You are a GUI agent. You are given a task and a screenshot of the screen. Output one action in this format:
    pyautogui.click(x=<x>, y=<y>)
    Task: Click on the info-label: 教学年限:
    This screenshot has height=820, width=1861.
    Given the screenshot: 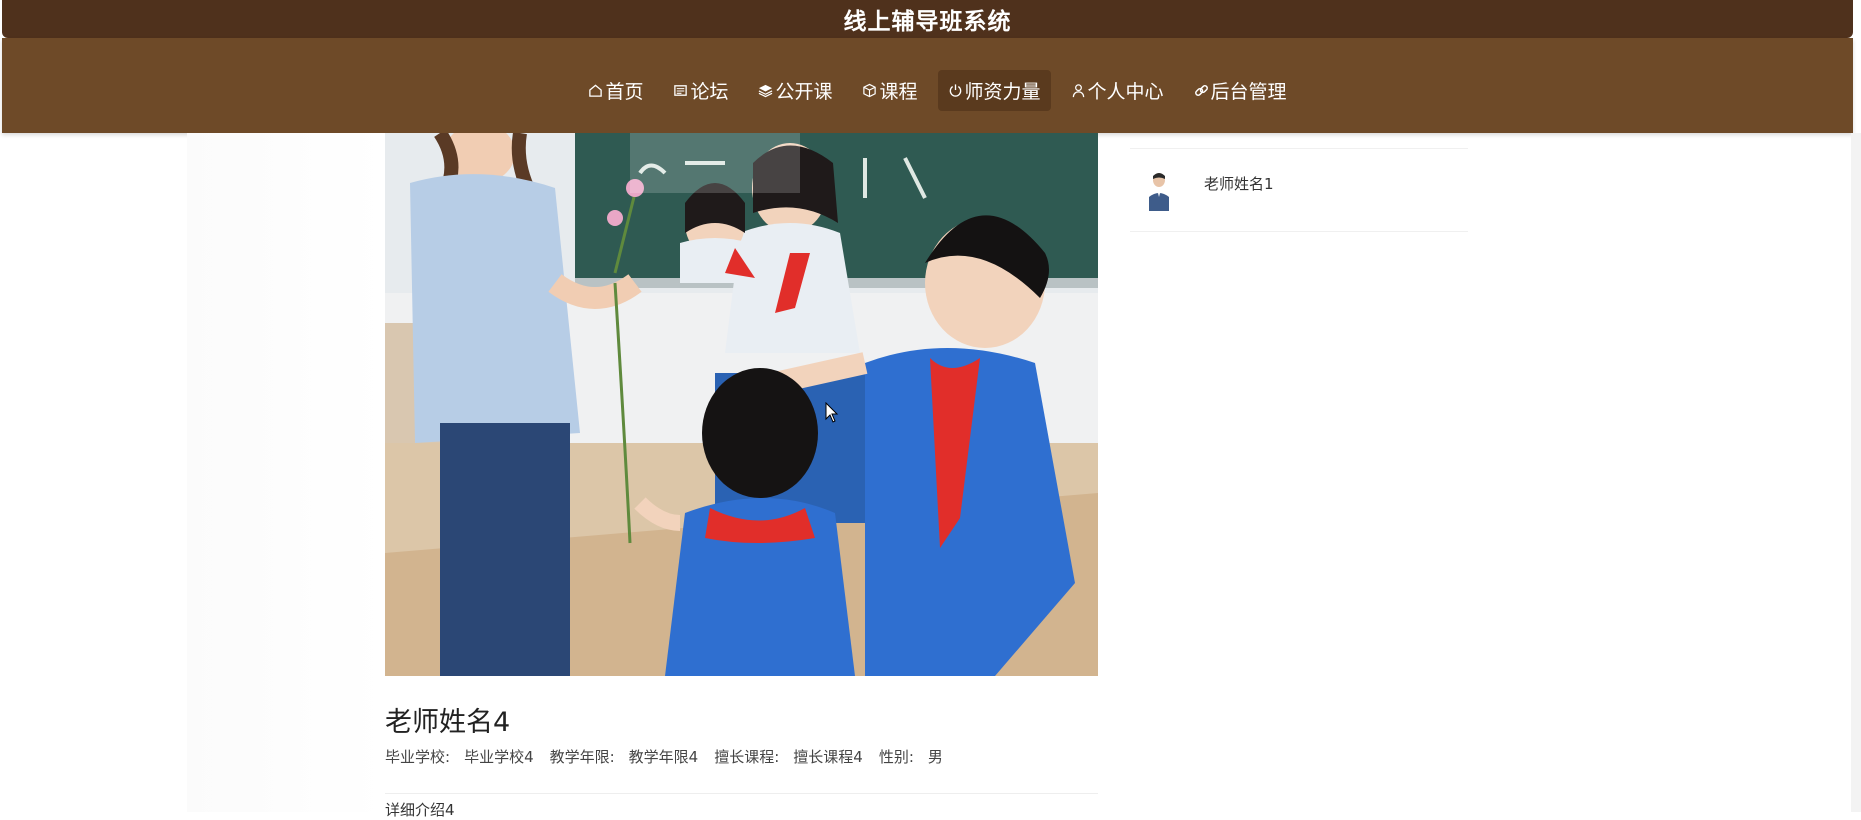 What is the action you would take?
    pyautogui.click(x=582, y=757)
    